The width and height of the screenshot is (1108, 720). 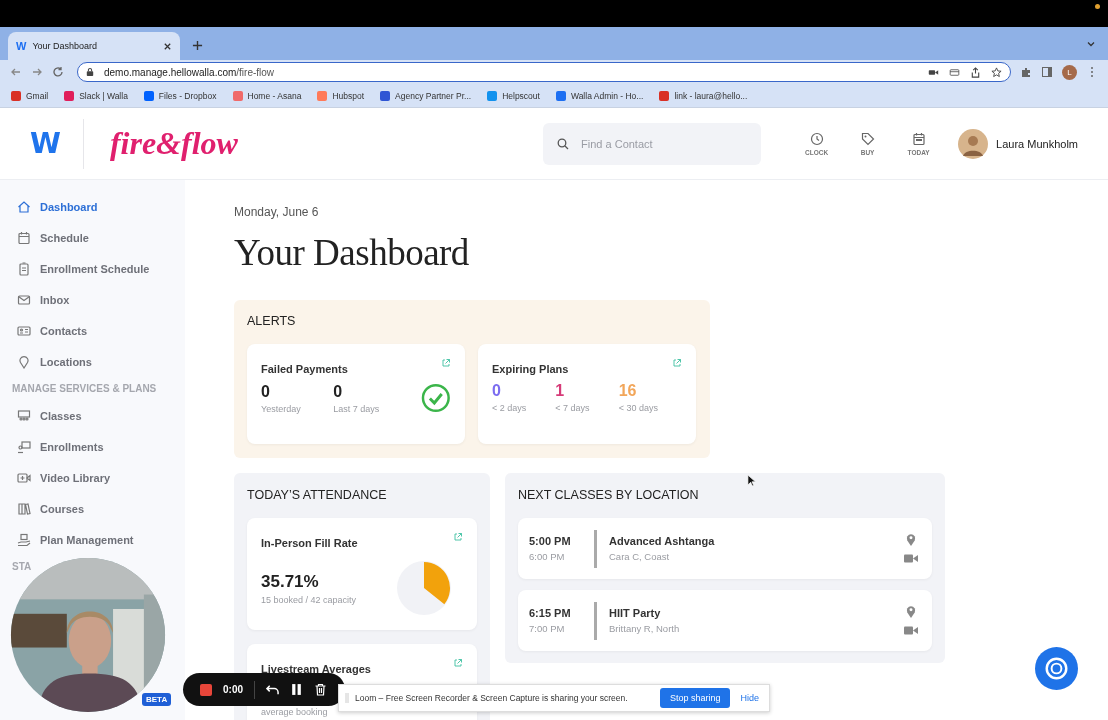 What do you see at coordinates (547, 628) in the screenshot?
I see `end-time: 7:00 PM` at bounding box center [547, 628].